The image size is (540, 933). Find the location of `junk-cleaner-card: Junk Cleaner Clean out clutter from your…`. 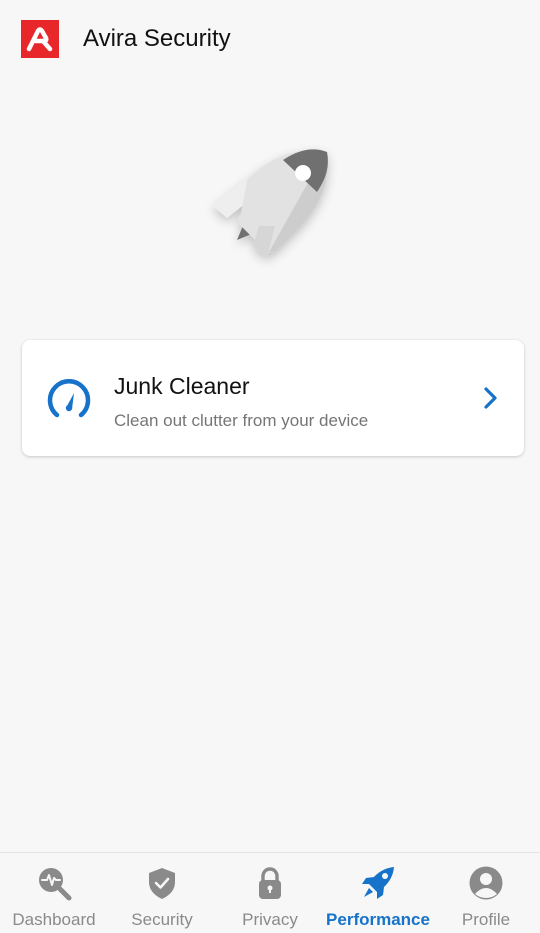

junk-cleaner-card: Junk Cleaner Clean out clutter from your… is located at coordinates (273, 398).